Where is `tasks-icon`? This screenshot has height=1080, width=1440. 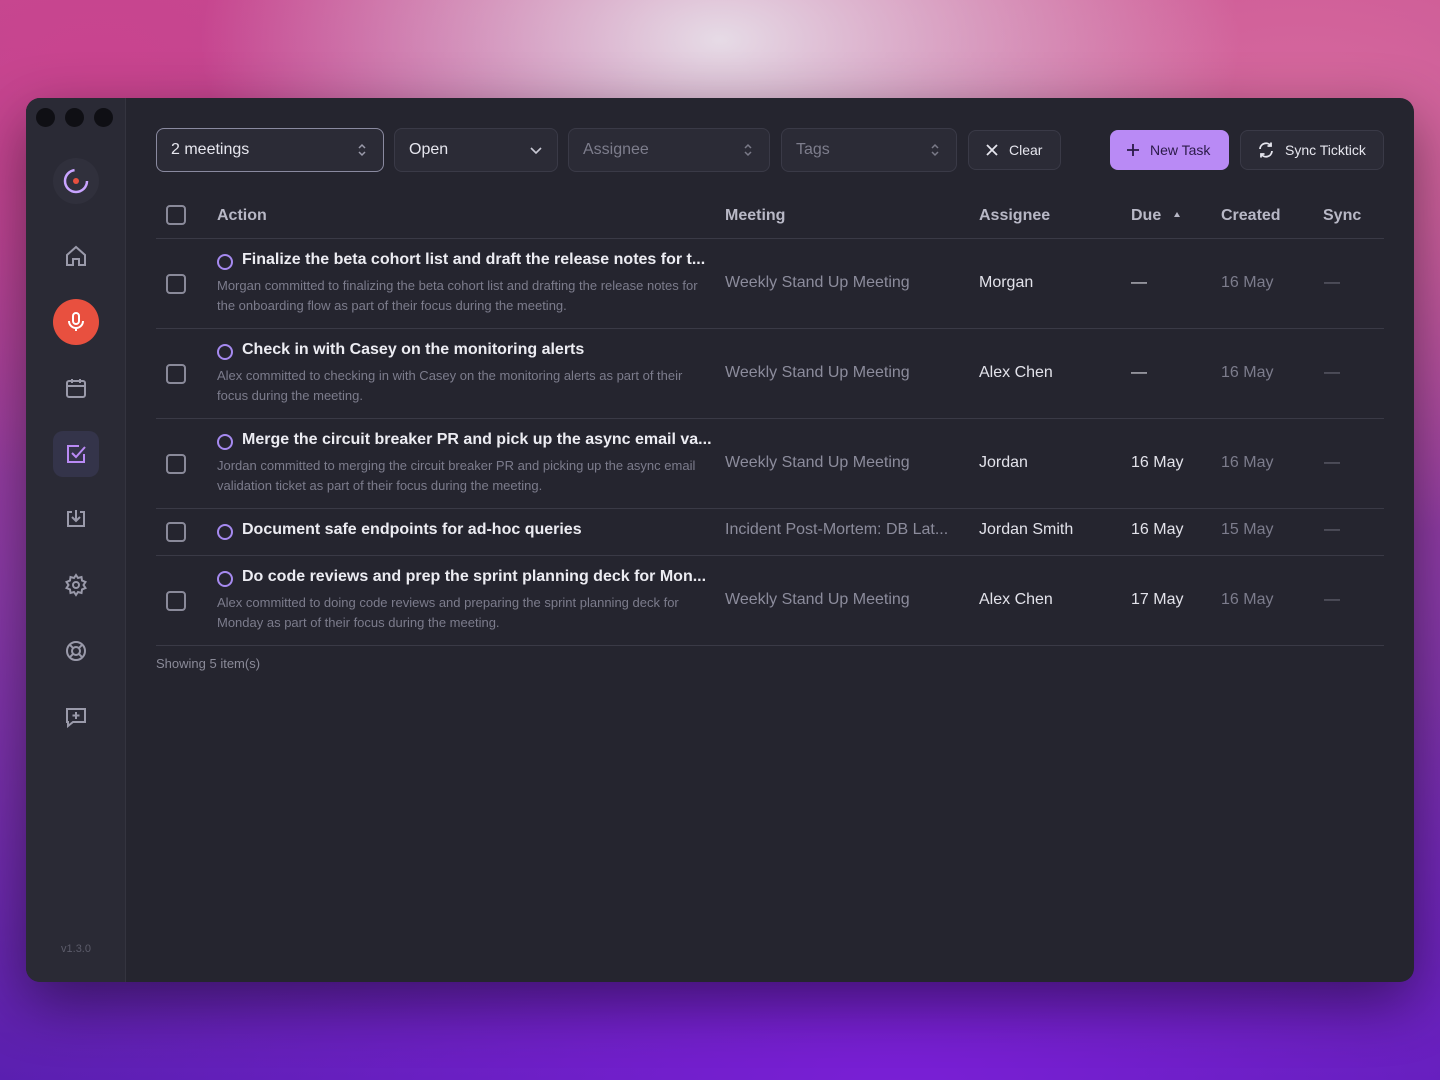
tasks-icon is located at coordinates (76, 454).